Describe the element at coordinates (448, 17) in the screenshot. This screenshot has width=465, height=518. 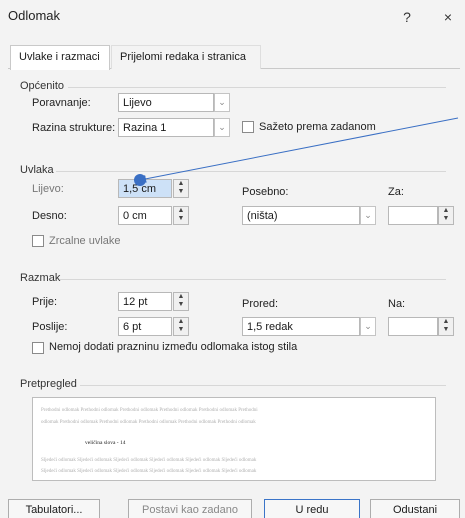
I see `close-button: ×` at that location.